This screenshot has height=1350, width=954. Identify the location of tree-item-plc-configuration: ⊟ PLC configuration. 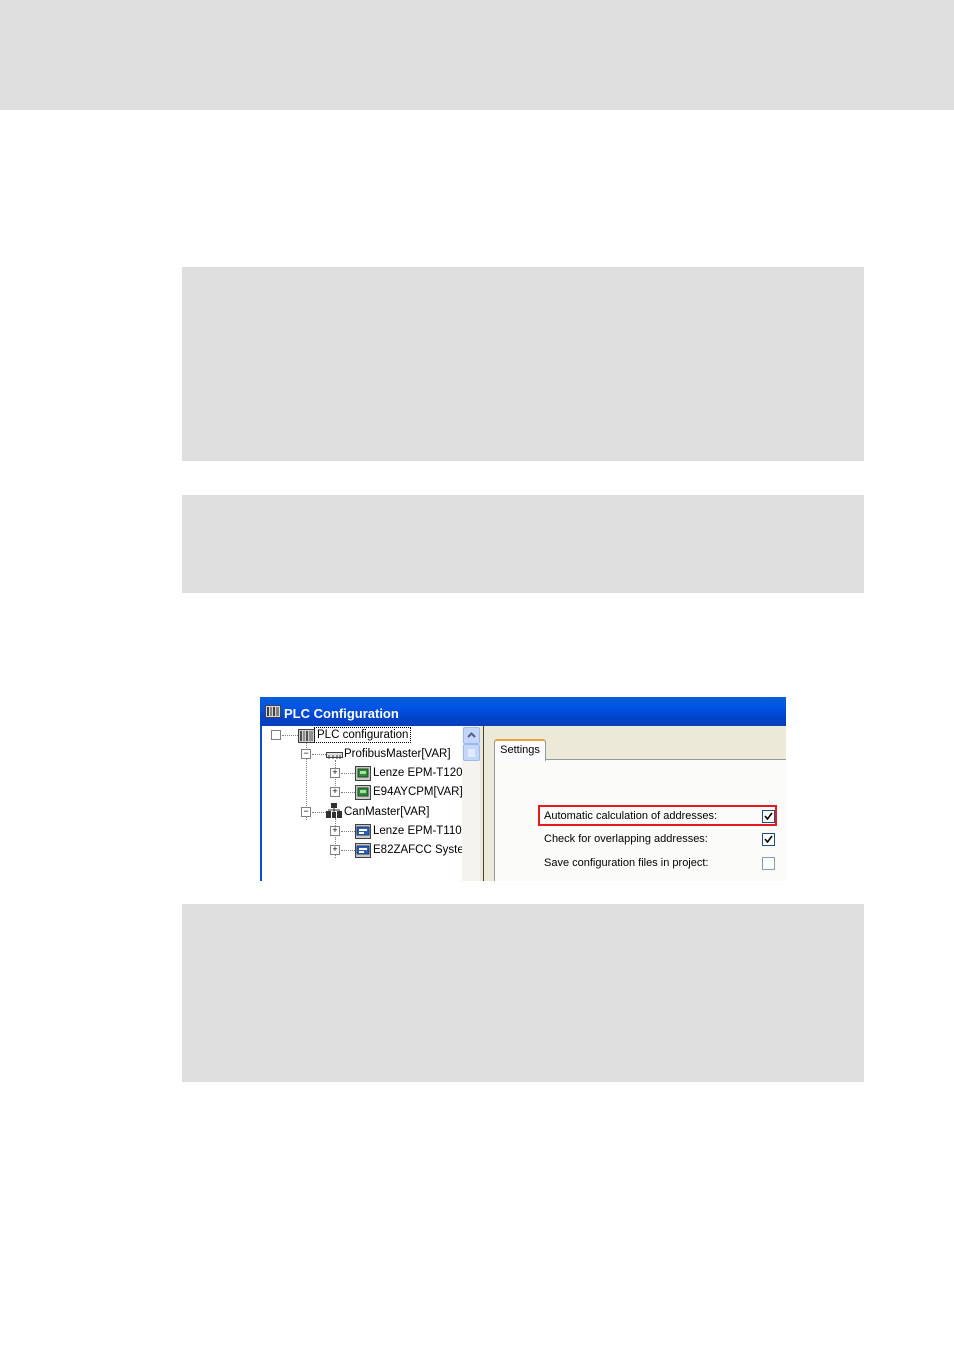
(362, 735).